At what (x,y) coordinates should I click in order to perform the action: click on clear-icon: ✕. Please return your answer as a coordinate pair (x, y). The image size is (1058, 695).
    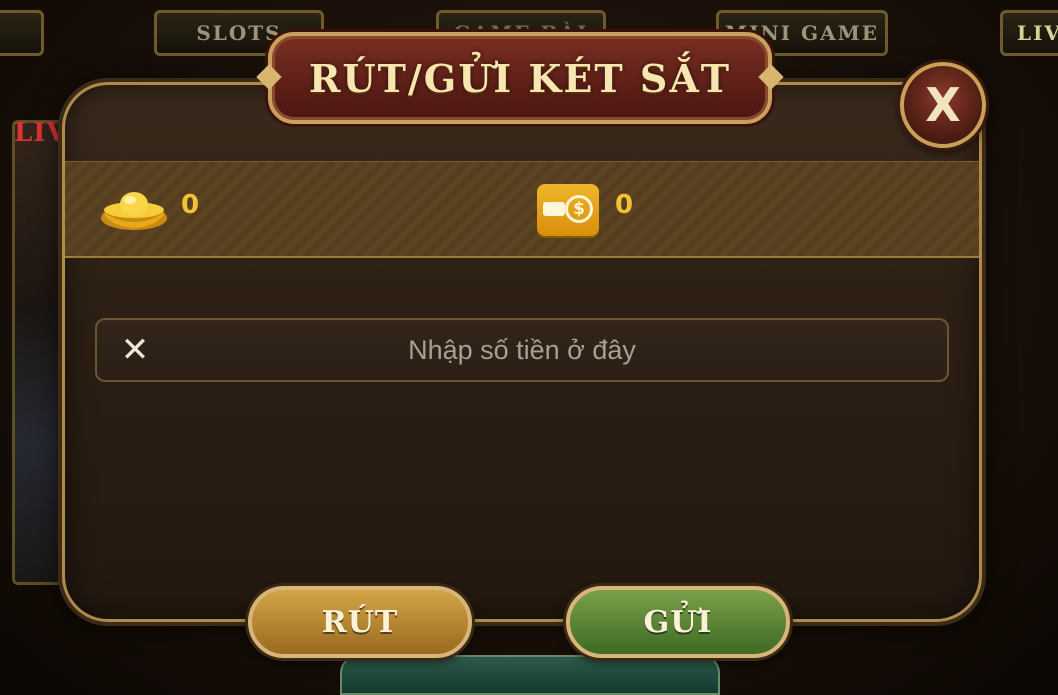
    Looking at the image, I should click on (135, 350).